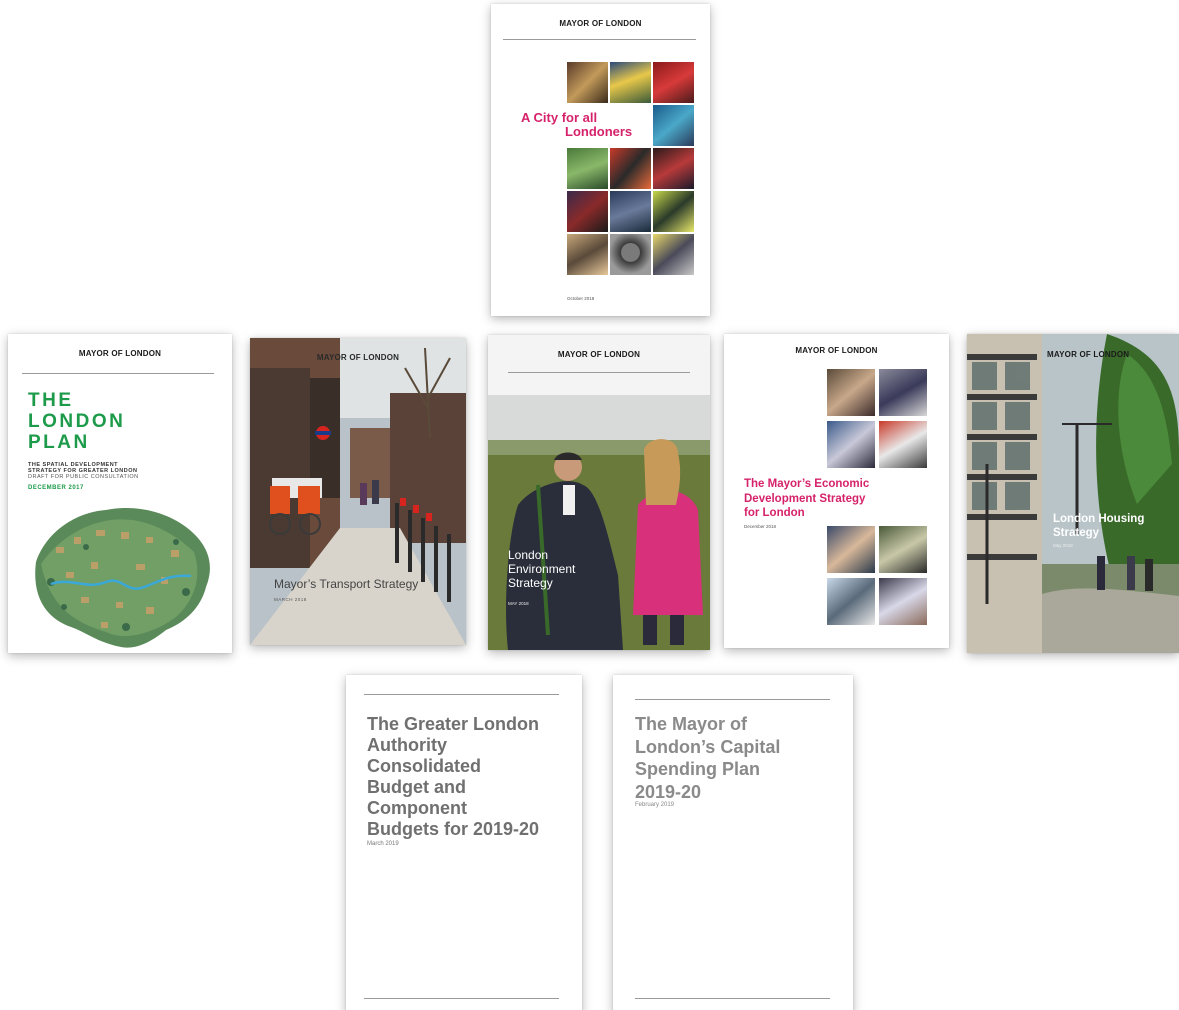 Image resolution: width=1179 pixels, height=1010 pixels. I want to click on cover-title: THE LONDON PLAN, so click(76, 421).